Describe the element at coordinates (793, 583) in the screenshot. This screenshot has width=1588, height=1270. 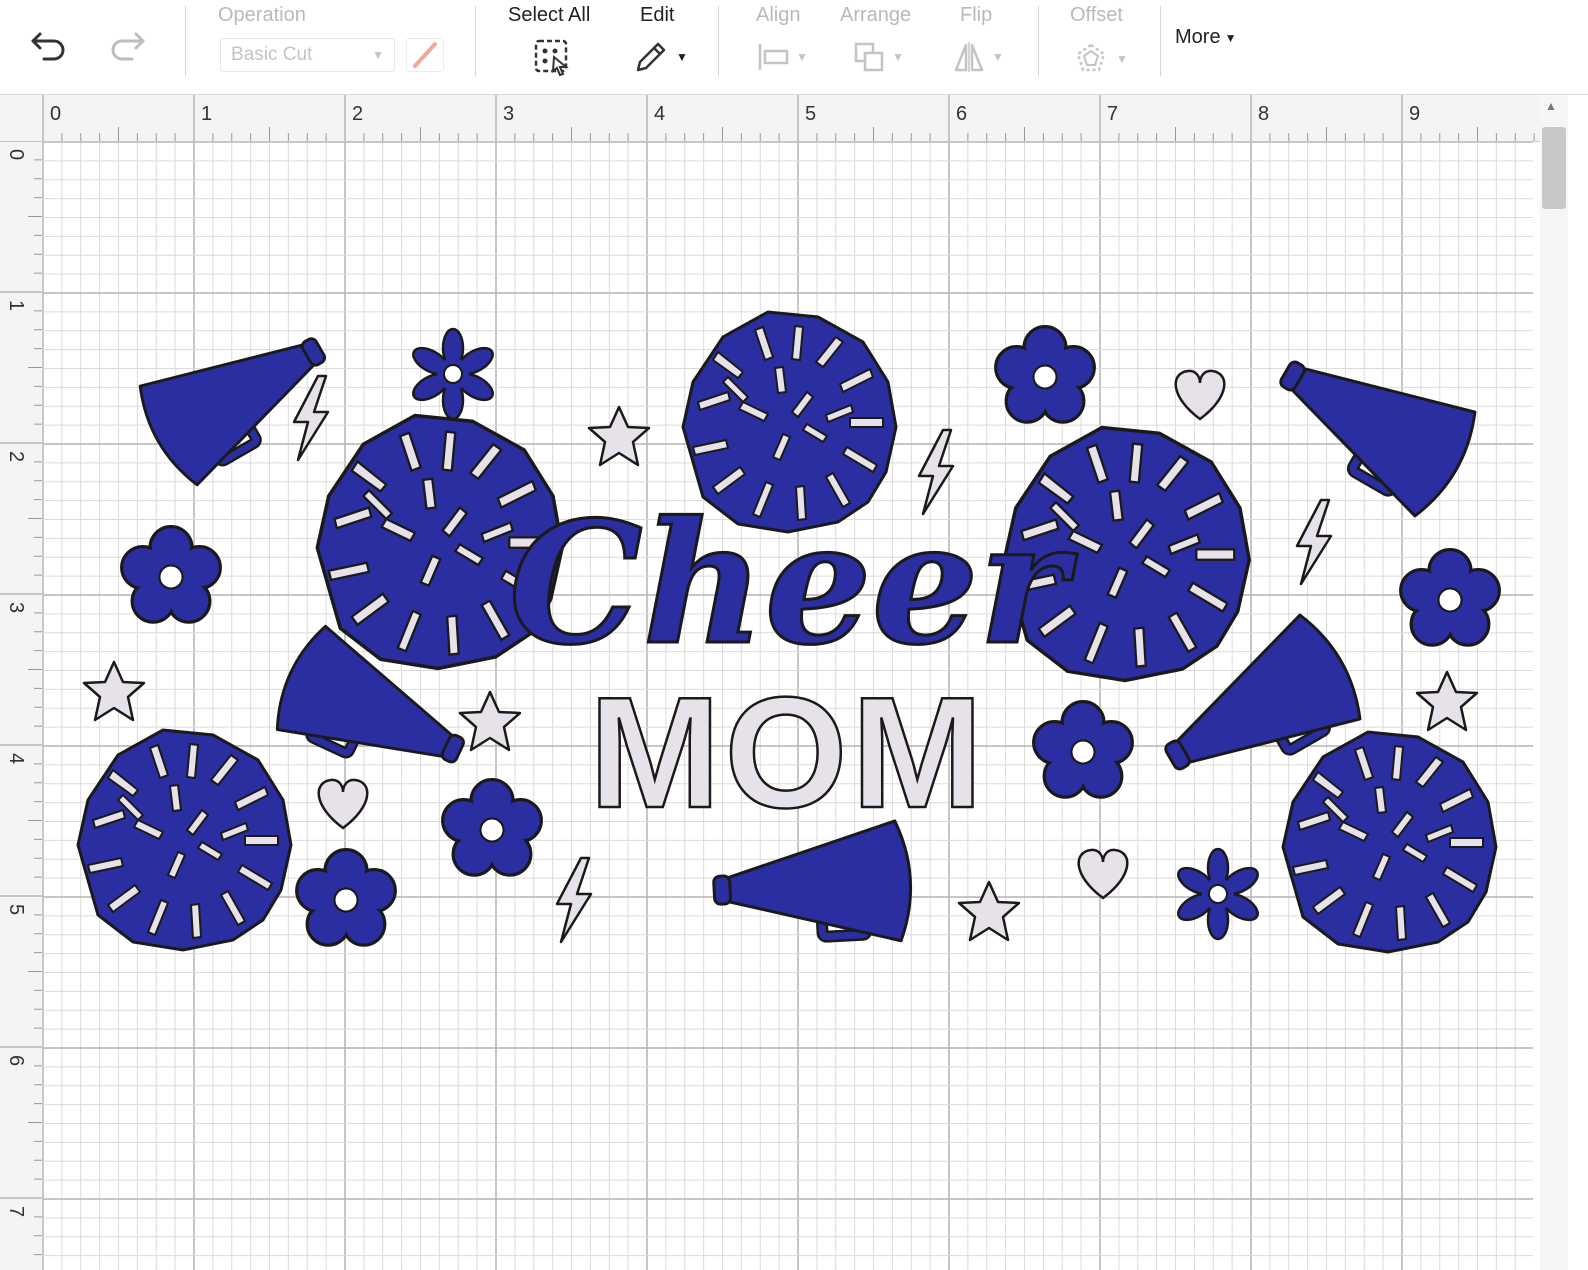
I see `cheer-script-text: Cheer` at that location.